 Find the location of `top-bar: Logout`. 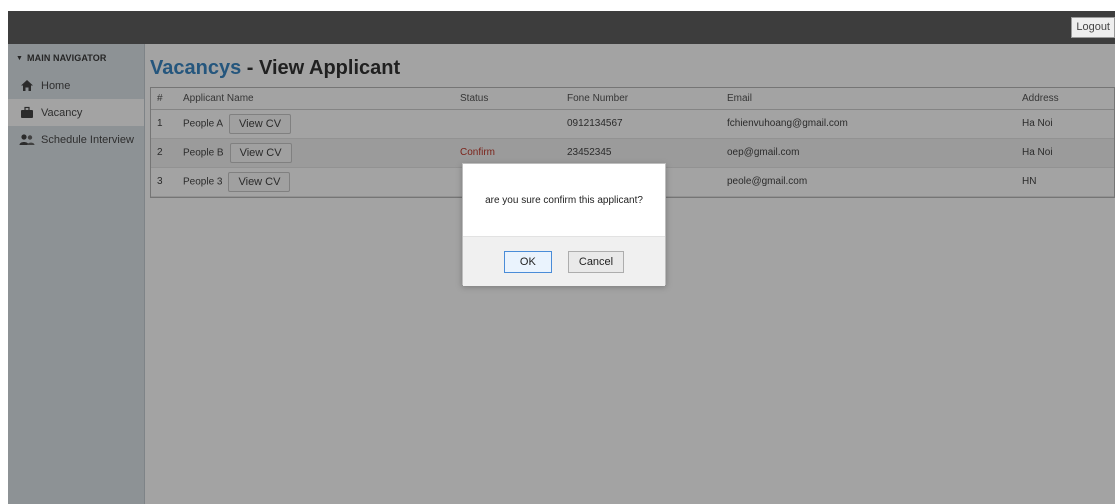

top-bar: Logout is located at coordinates (561, 27).